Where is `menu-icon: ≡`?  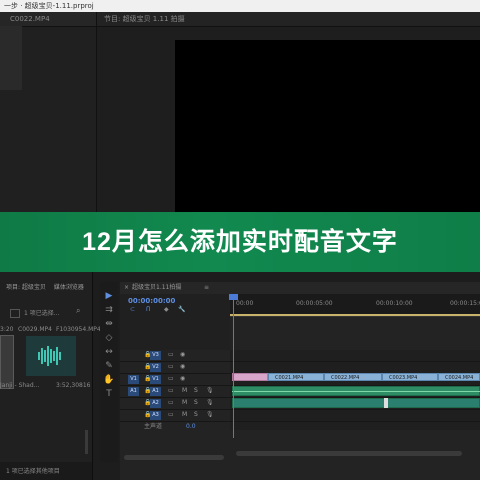 menu-icon: ≡ is located at coordinates (209, 288).